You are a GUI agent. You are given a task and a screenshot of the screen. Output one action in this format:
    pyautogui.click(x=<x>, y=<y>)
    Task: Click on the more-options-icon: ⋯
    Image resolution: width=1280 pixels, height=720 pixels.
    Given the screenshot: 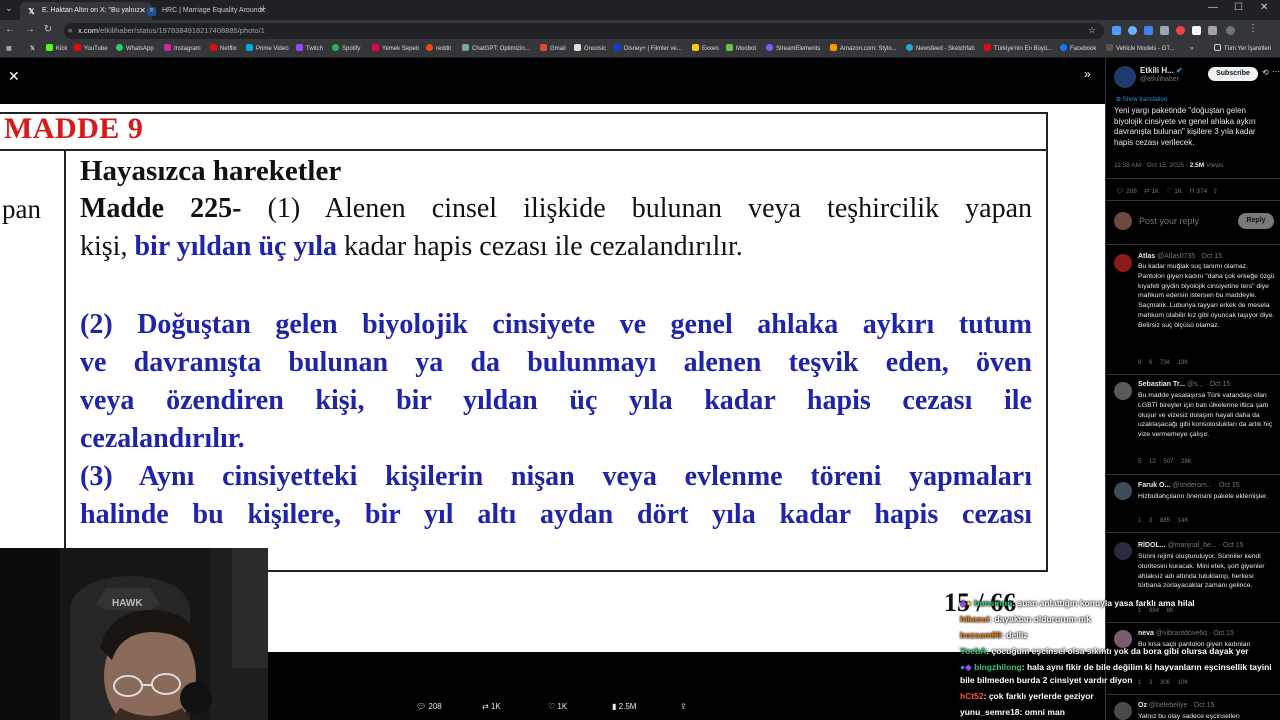 What is the action you would take?
    pyautogui.click(x=1276, y=71)
    